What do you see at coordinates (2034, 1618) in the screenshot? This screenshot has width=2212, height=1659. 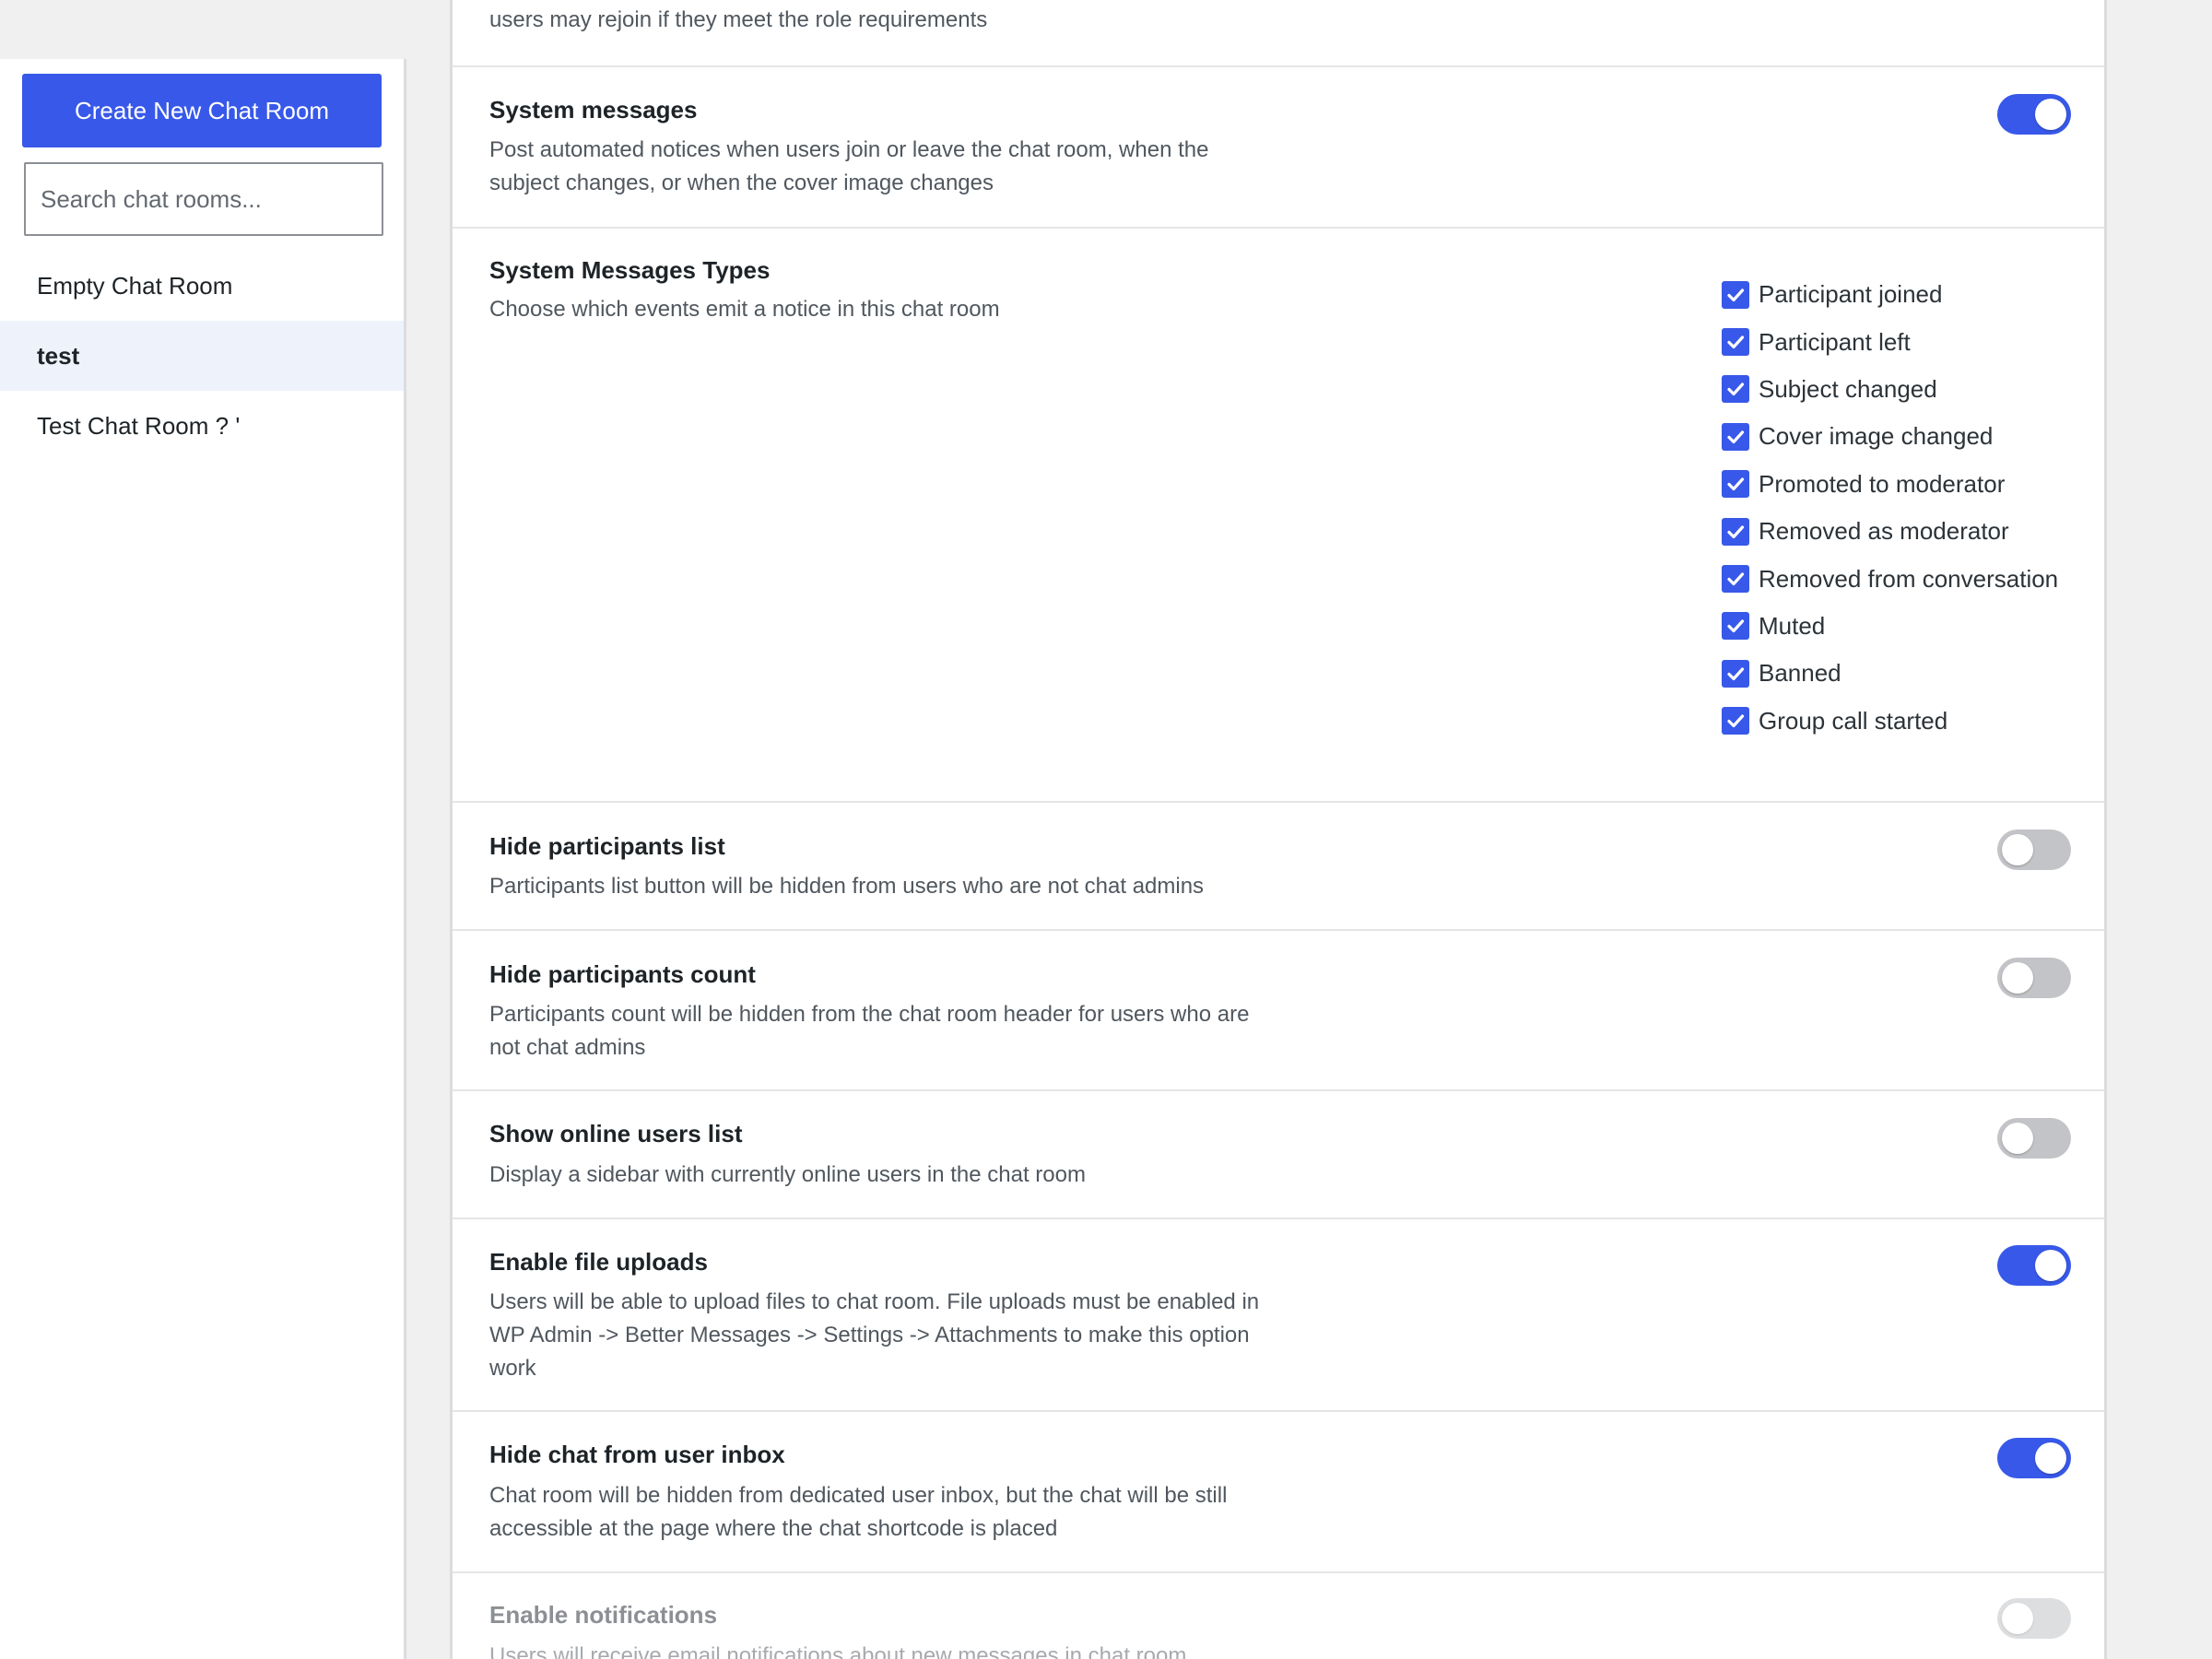 I see `enable-notifications-toggle` at bounding box center [2034, 1618].